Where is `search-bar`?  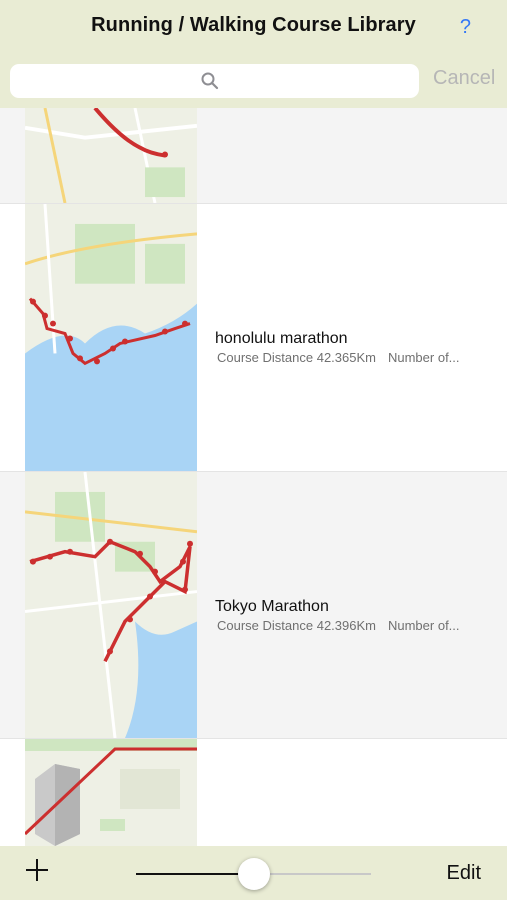
search-bar is located at coordinates (253, 81).